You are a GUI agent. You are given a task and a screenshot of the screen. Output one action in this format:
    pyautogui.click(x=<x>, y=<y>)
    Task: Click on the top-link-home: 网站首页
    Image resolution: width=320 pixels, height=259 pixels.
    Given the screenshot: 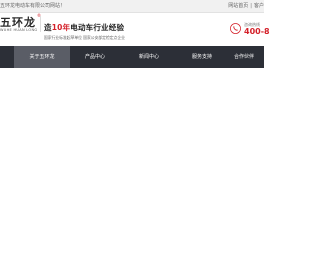 What is the action you would take?
    pyautogui.click(x=238, y=6)
    